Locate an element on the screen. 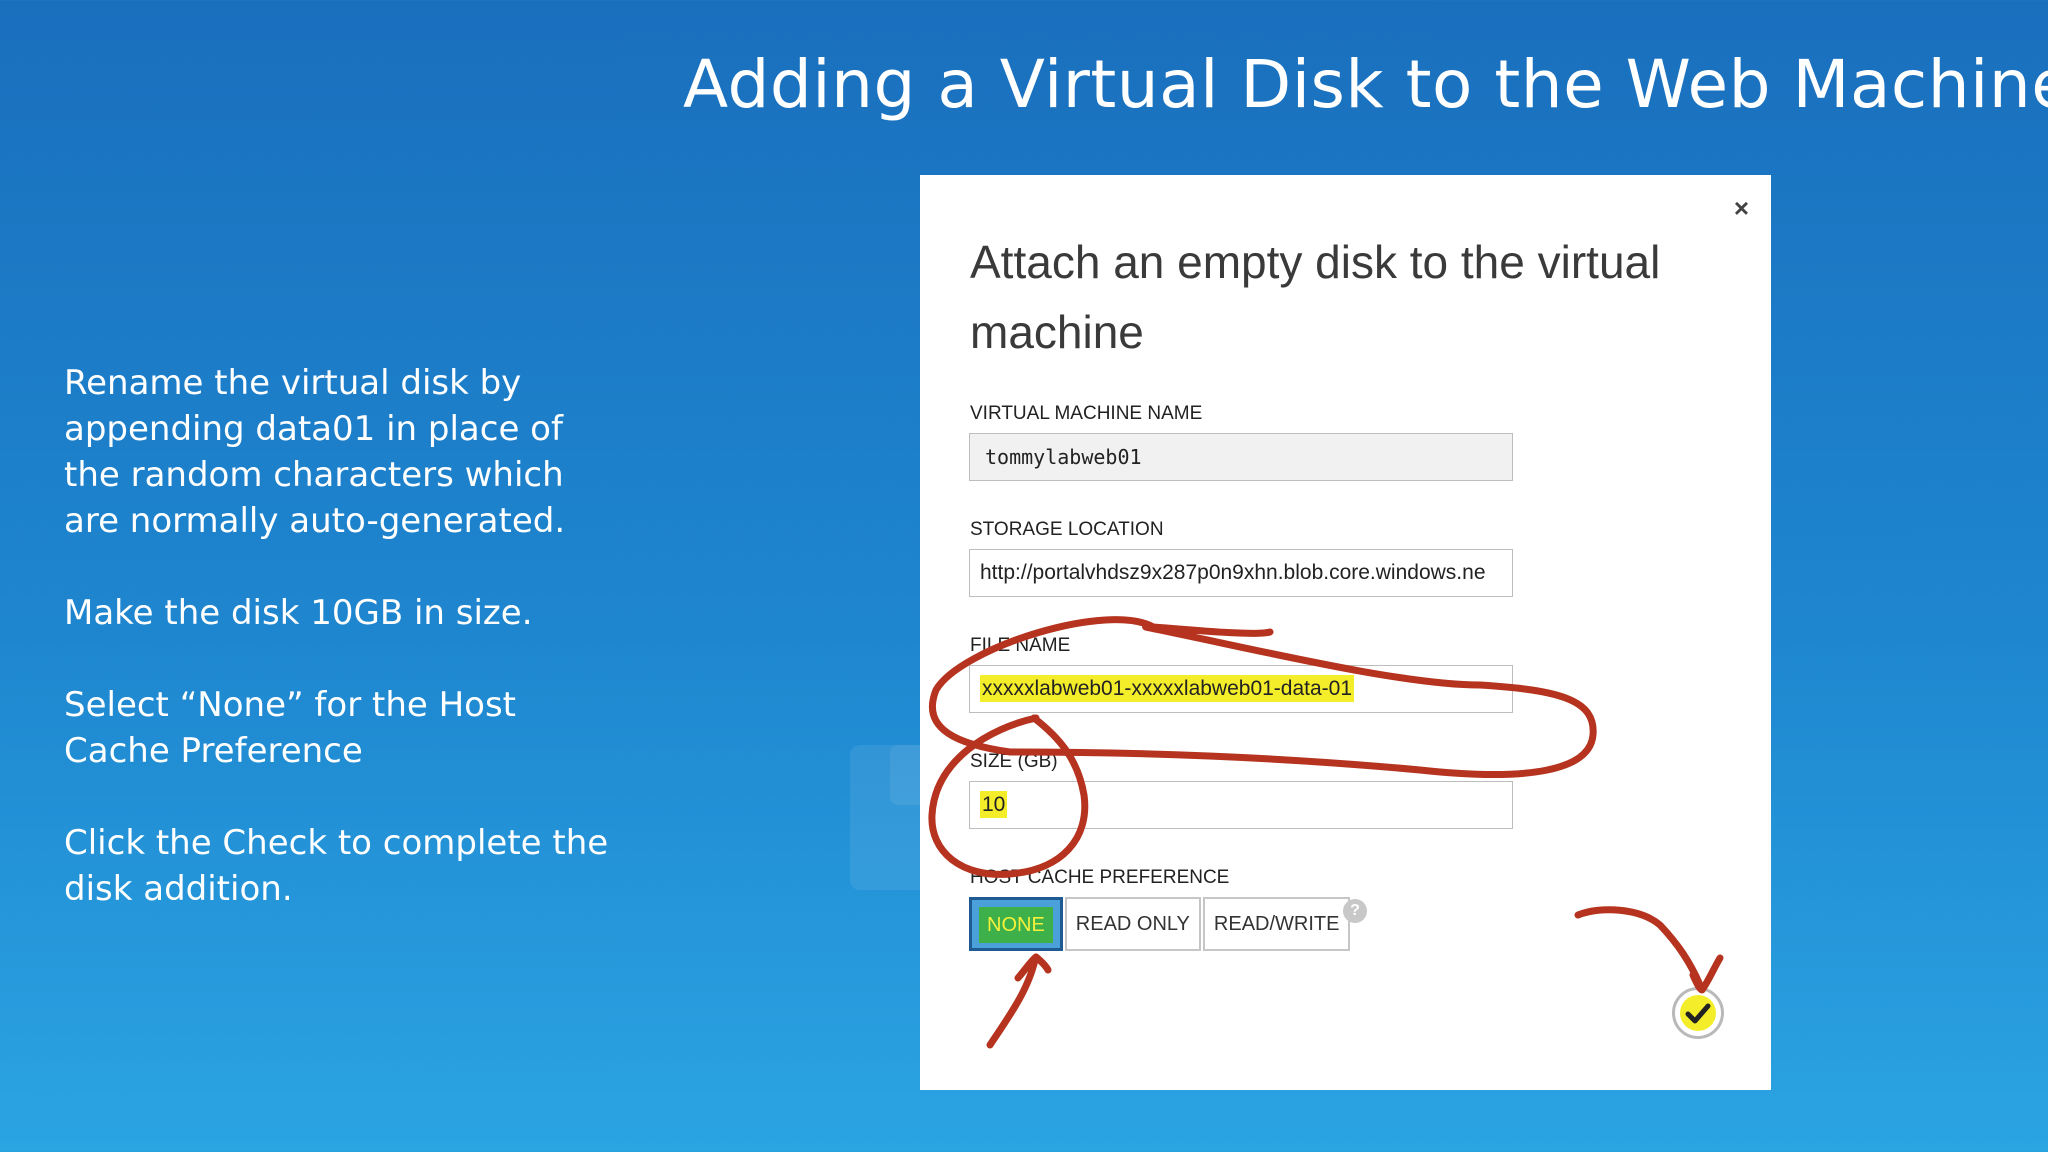 The height and width of the screenshot is (1152, 2048). host-cache-read-only-button: READ ONLY is located at coordinates (1132, 924).